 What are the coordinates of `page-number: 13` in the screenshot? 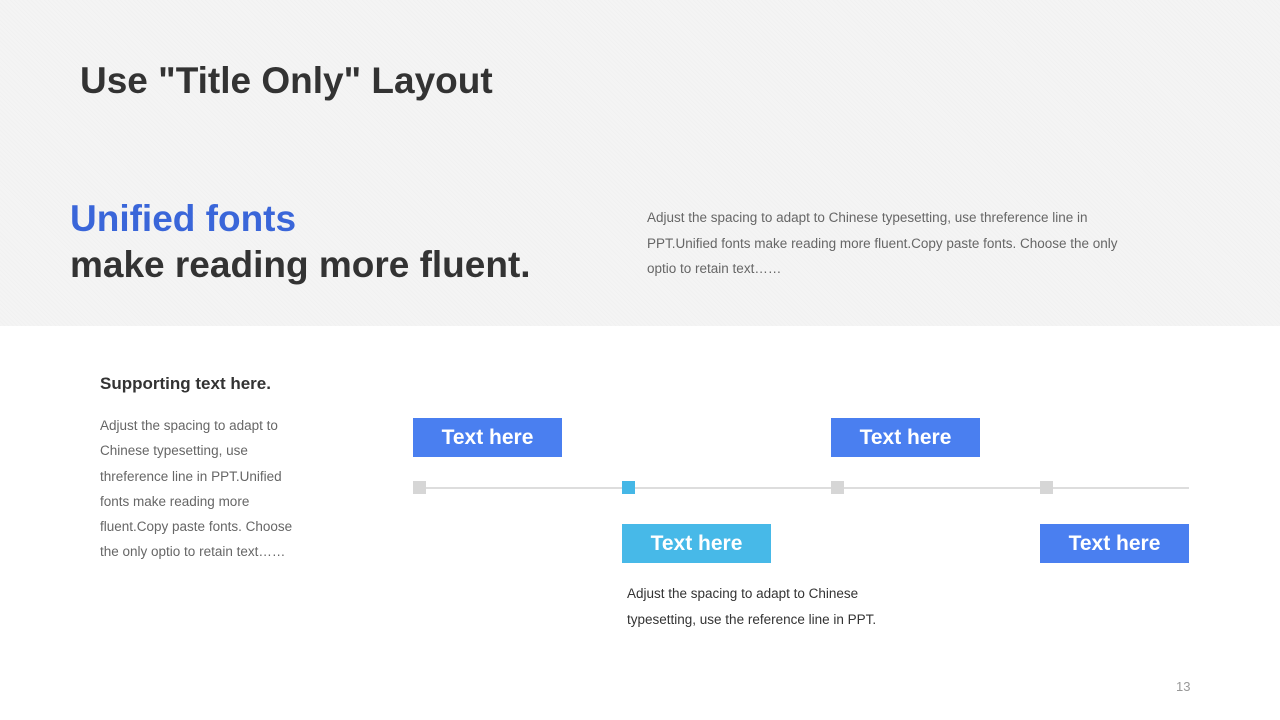 It's located at (1183, 686).